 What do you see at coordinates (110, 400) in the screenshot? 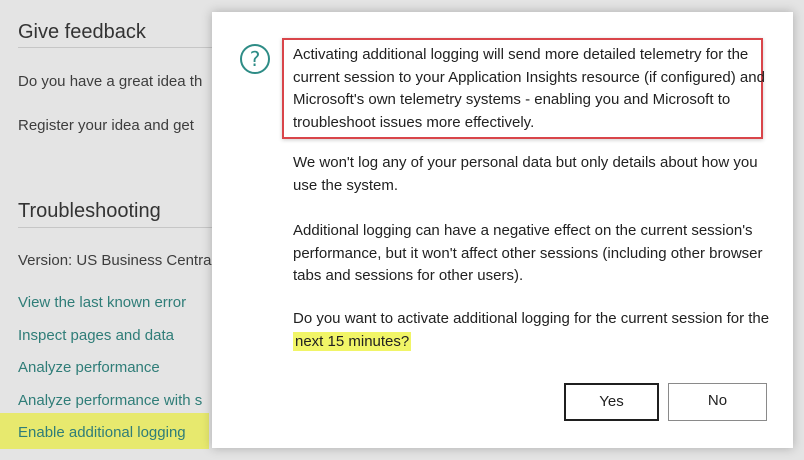
I see `analyze-performance-with-link: Analyze performance with s` at bounding box center [110, 400].